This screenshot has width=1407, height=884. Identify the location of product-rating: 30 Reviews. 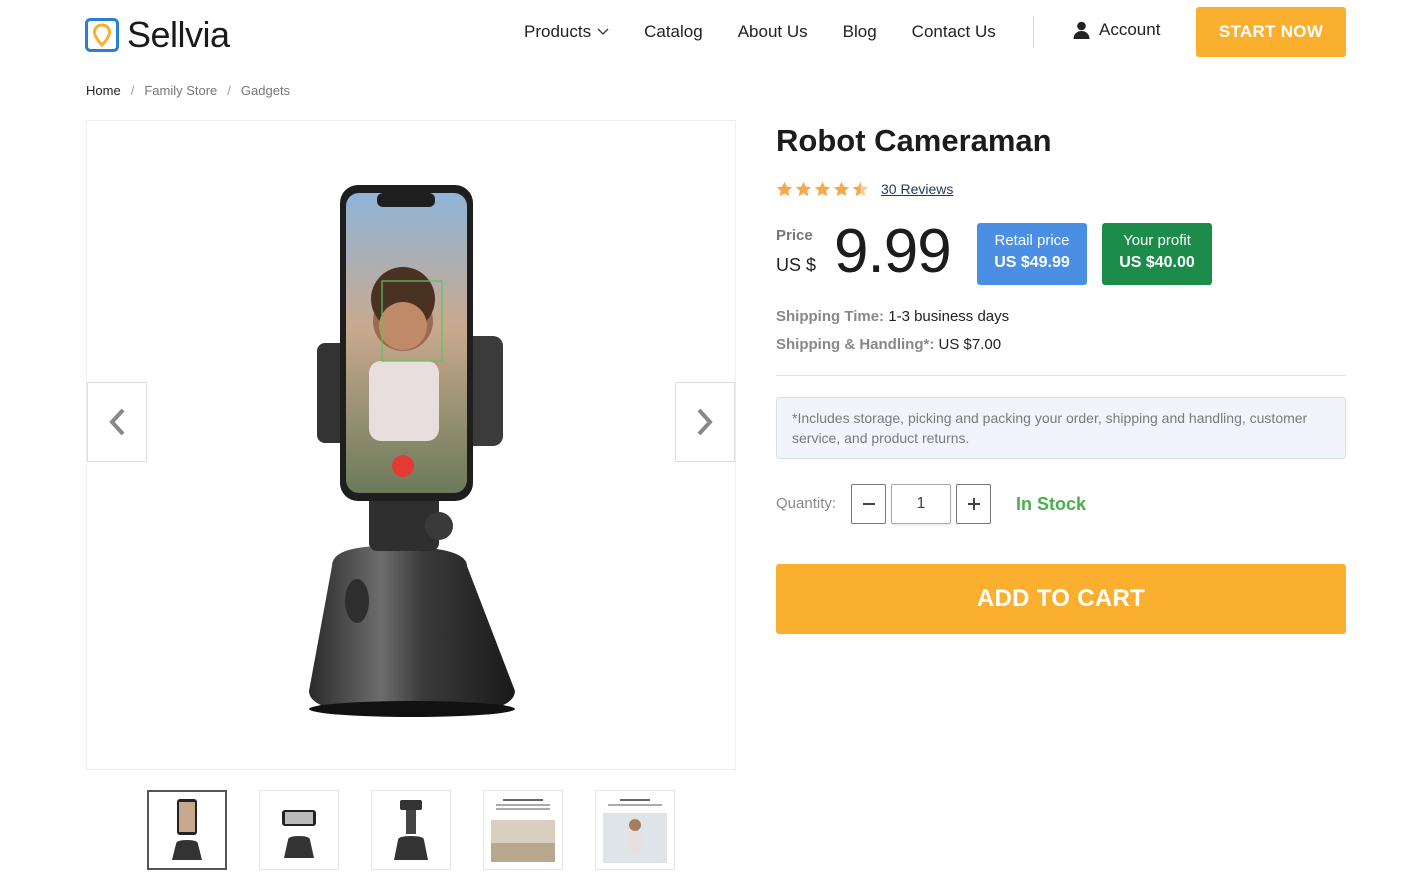
(864, 189).